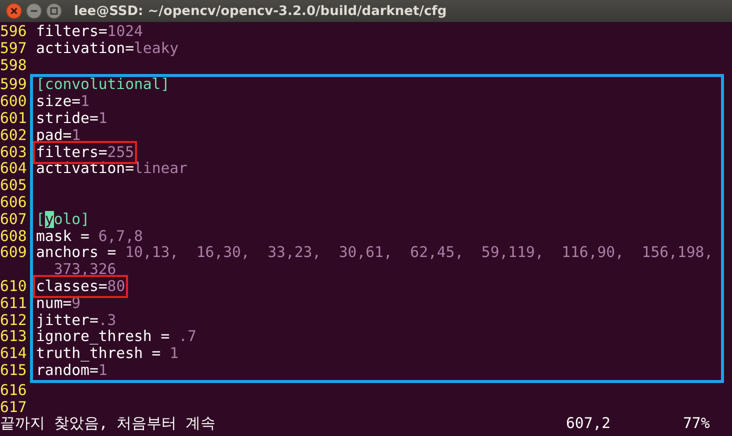  What do you see at coordinates (13, 48) in the screenshot?
I see `line-number: 597` at bounding box center [13, 48].